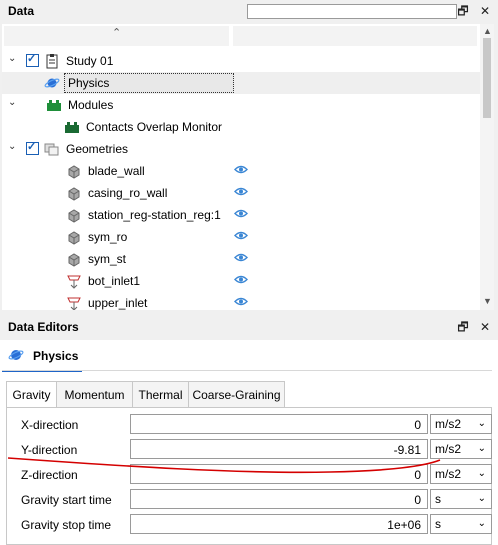 This screenshot has height=545, width=498. I want to click on field-label: Gravity start time, so click(66, 500).